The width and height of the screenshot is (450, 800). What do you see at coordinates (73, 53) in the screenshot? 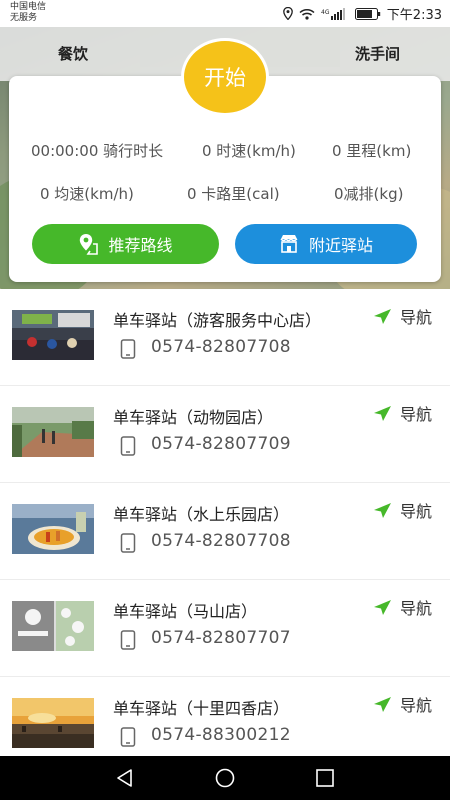
I see `filter-dining: 餐饮` at bounding box center [73, 53].